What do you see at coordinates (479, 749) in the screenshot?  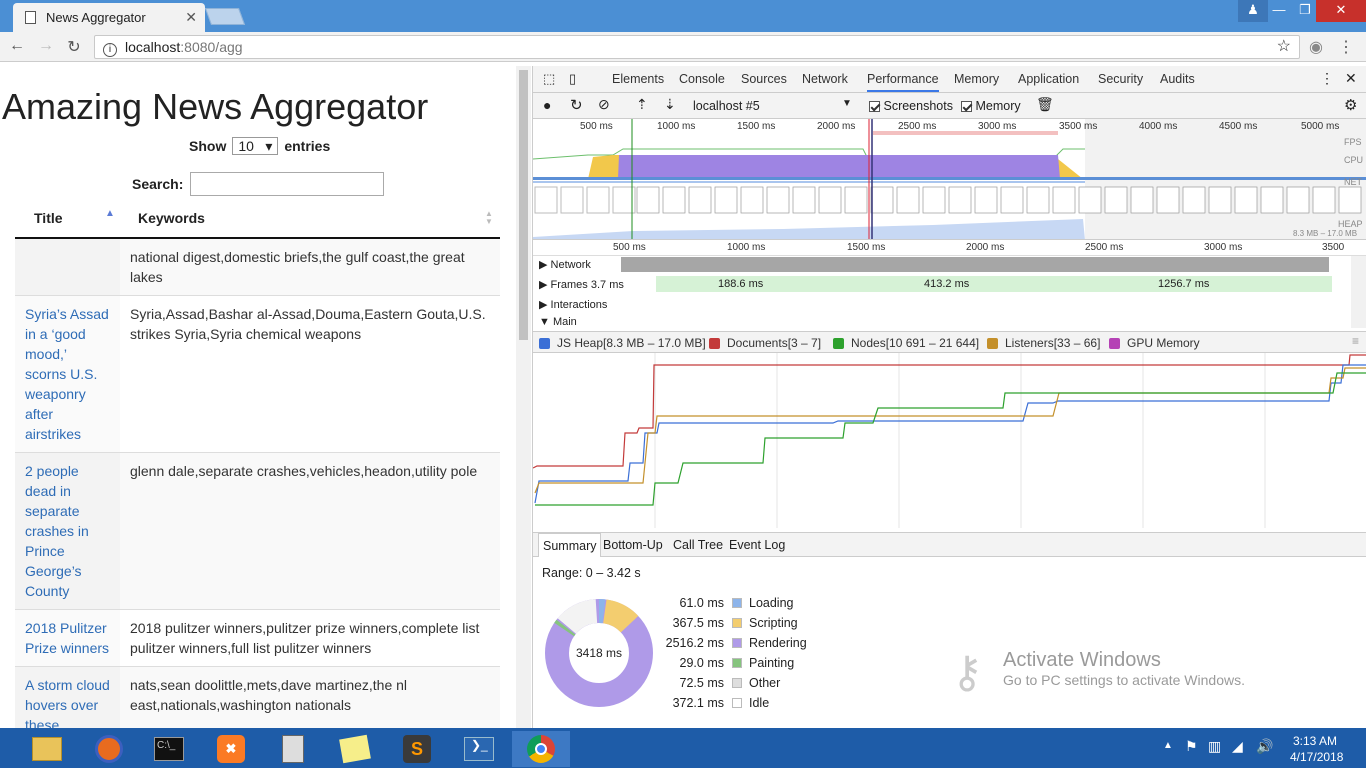 I see `powershell-icon: ❯_` at bounding box center [479, 749].